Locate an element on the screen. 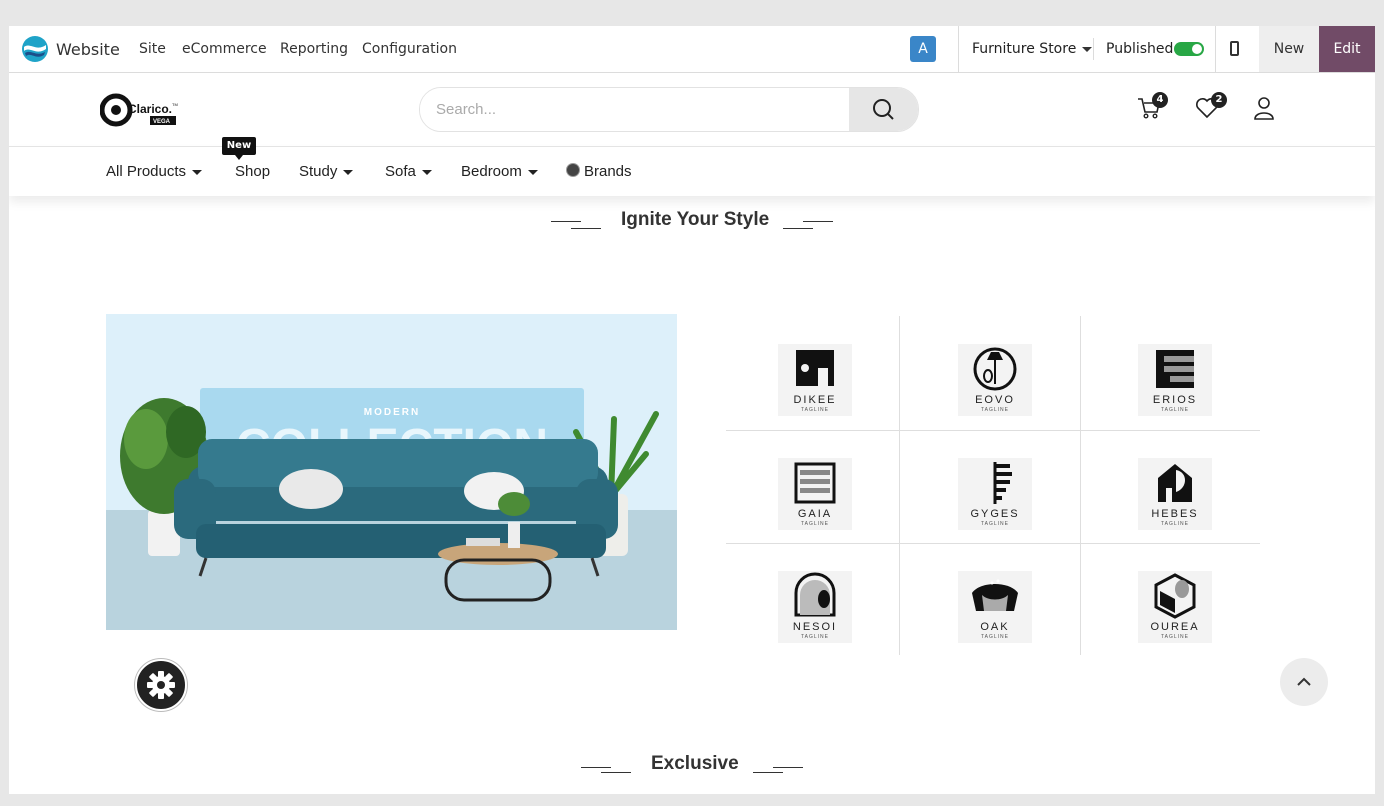 This screenshot has height=806, width=1384. menu-configuration: Configuration is located at coordinates (409, 49).